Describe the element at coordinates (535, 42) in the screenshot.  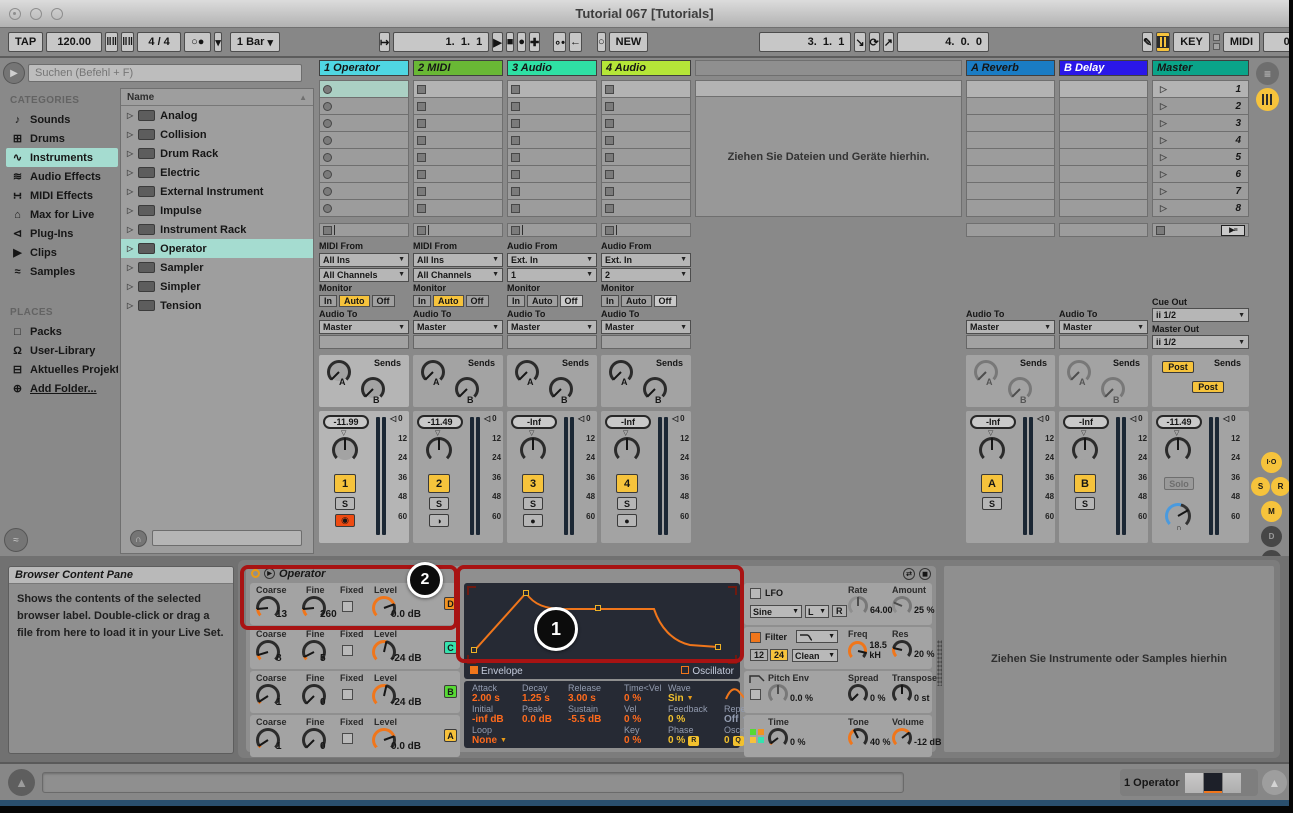
I see `overdub-button: ✚` at that location.